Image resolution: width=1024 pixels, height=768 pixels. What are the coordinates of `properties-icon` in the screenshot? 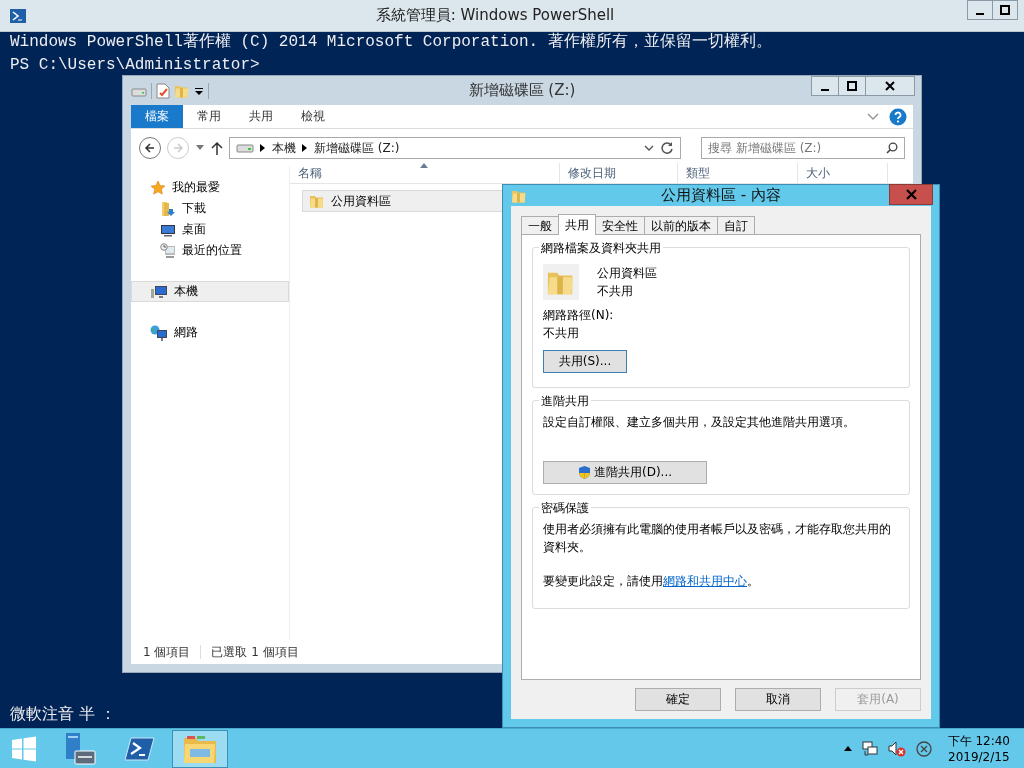 It's located at (163, 90).